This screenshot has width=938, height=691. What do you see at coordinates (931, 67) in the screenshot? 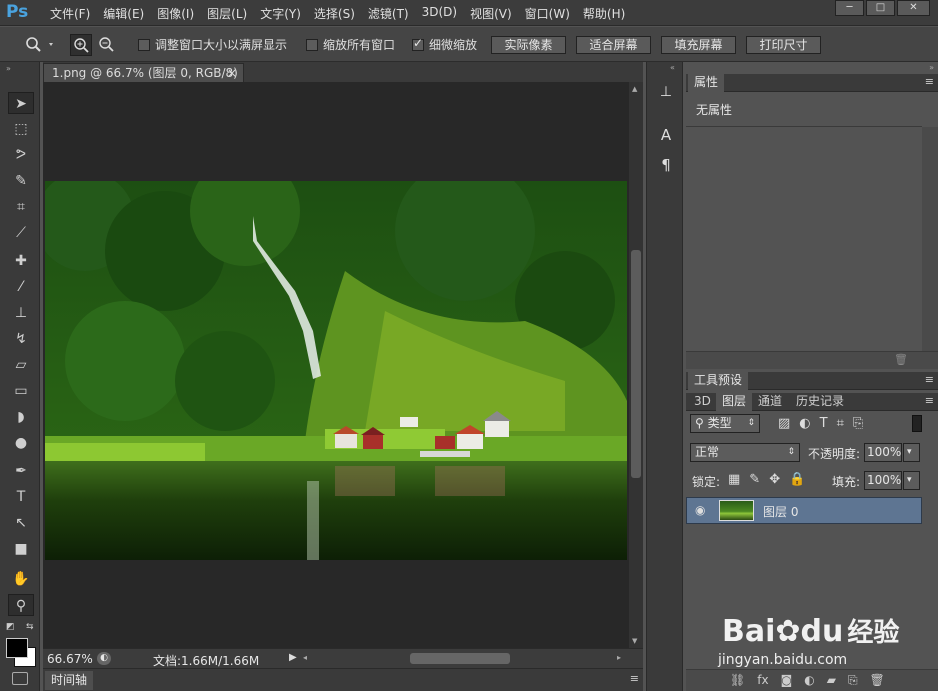
I see `collapse-right-icon: »` at bounding box center [931, 67].